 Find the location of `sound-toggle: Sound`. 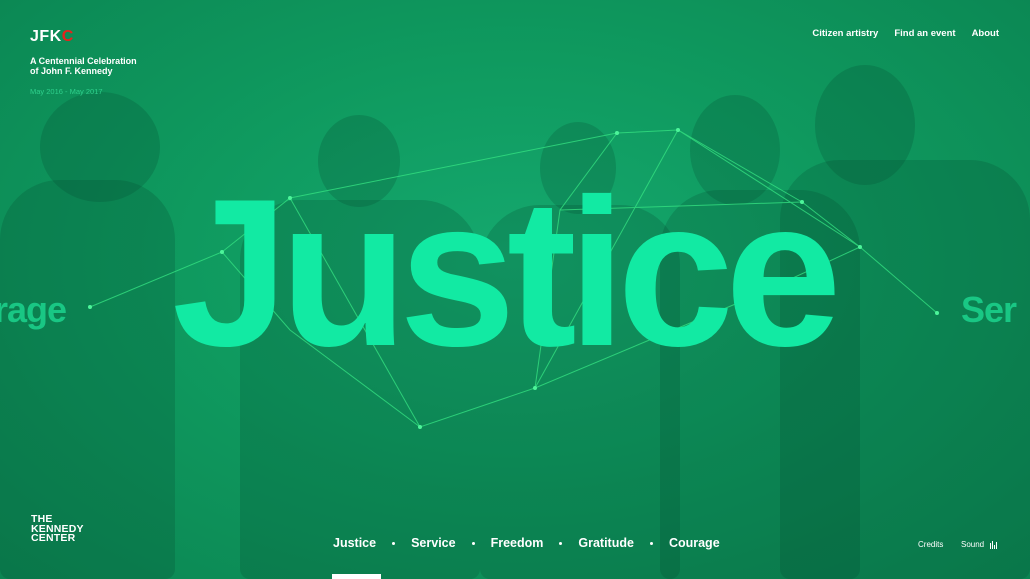

sound-toggle: Sound is located at coordinates (979, 544).